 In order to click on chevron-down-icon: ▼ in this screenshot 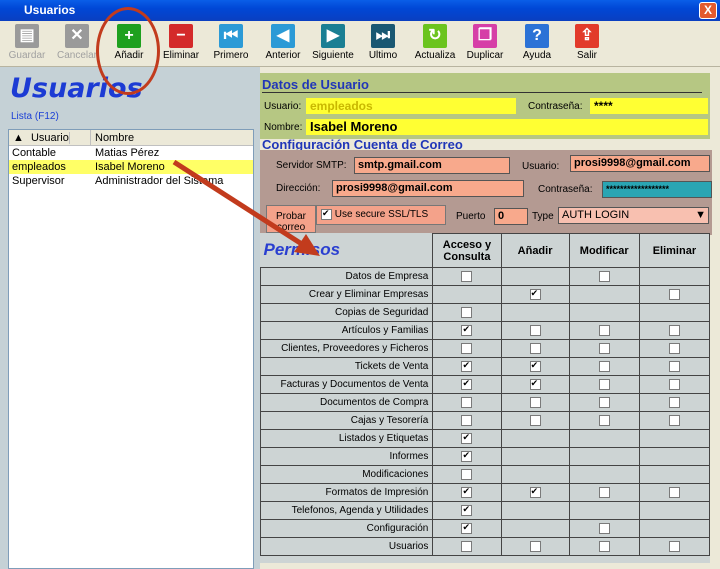, I will do `click(700, 215)`.